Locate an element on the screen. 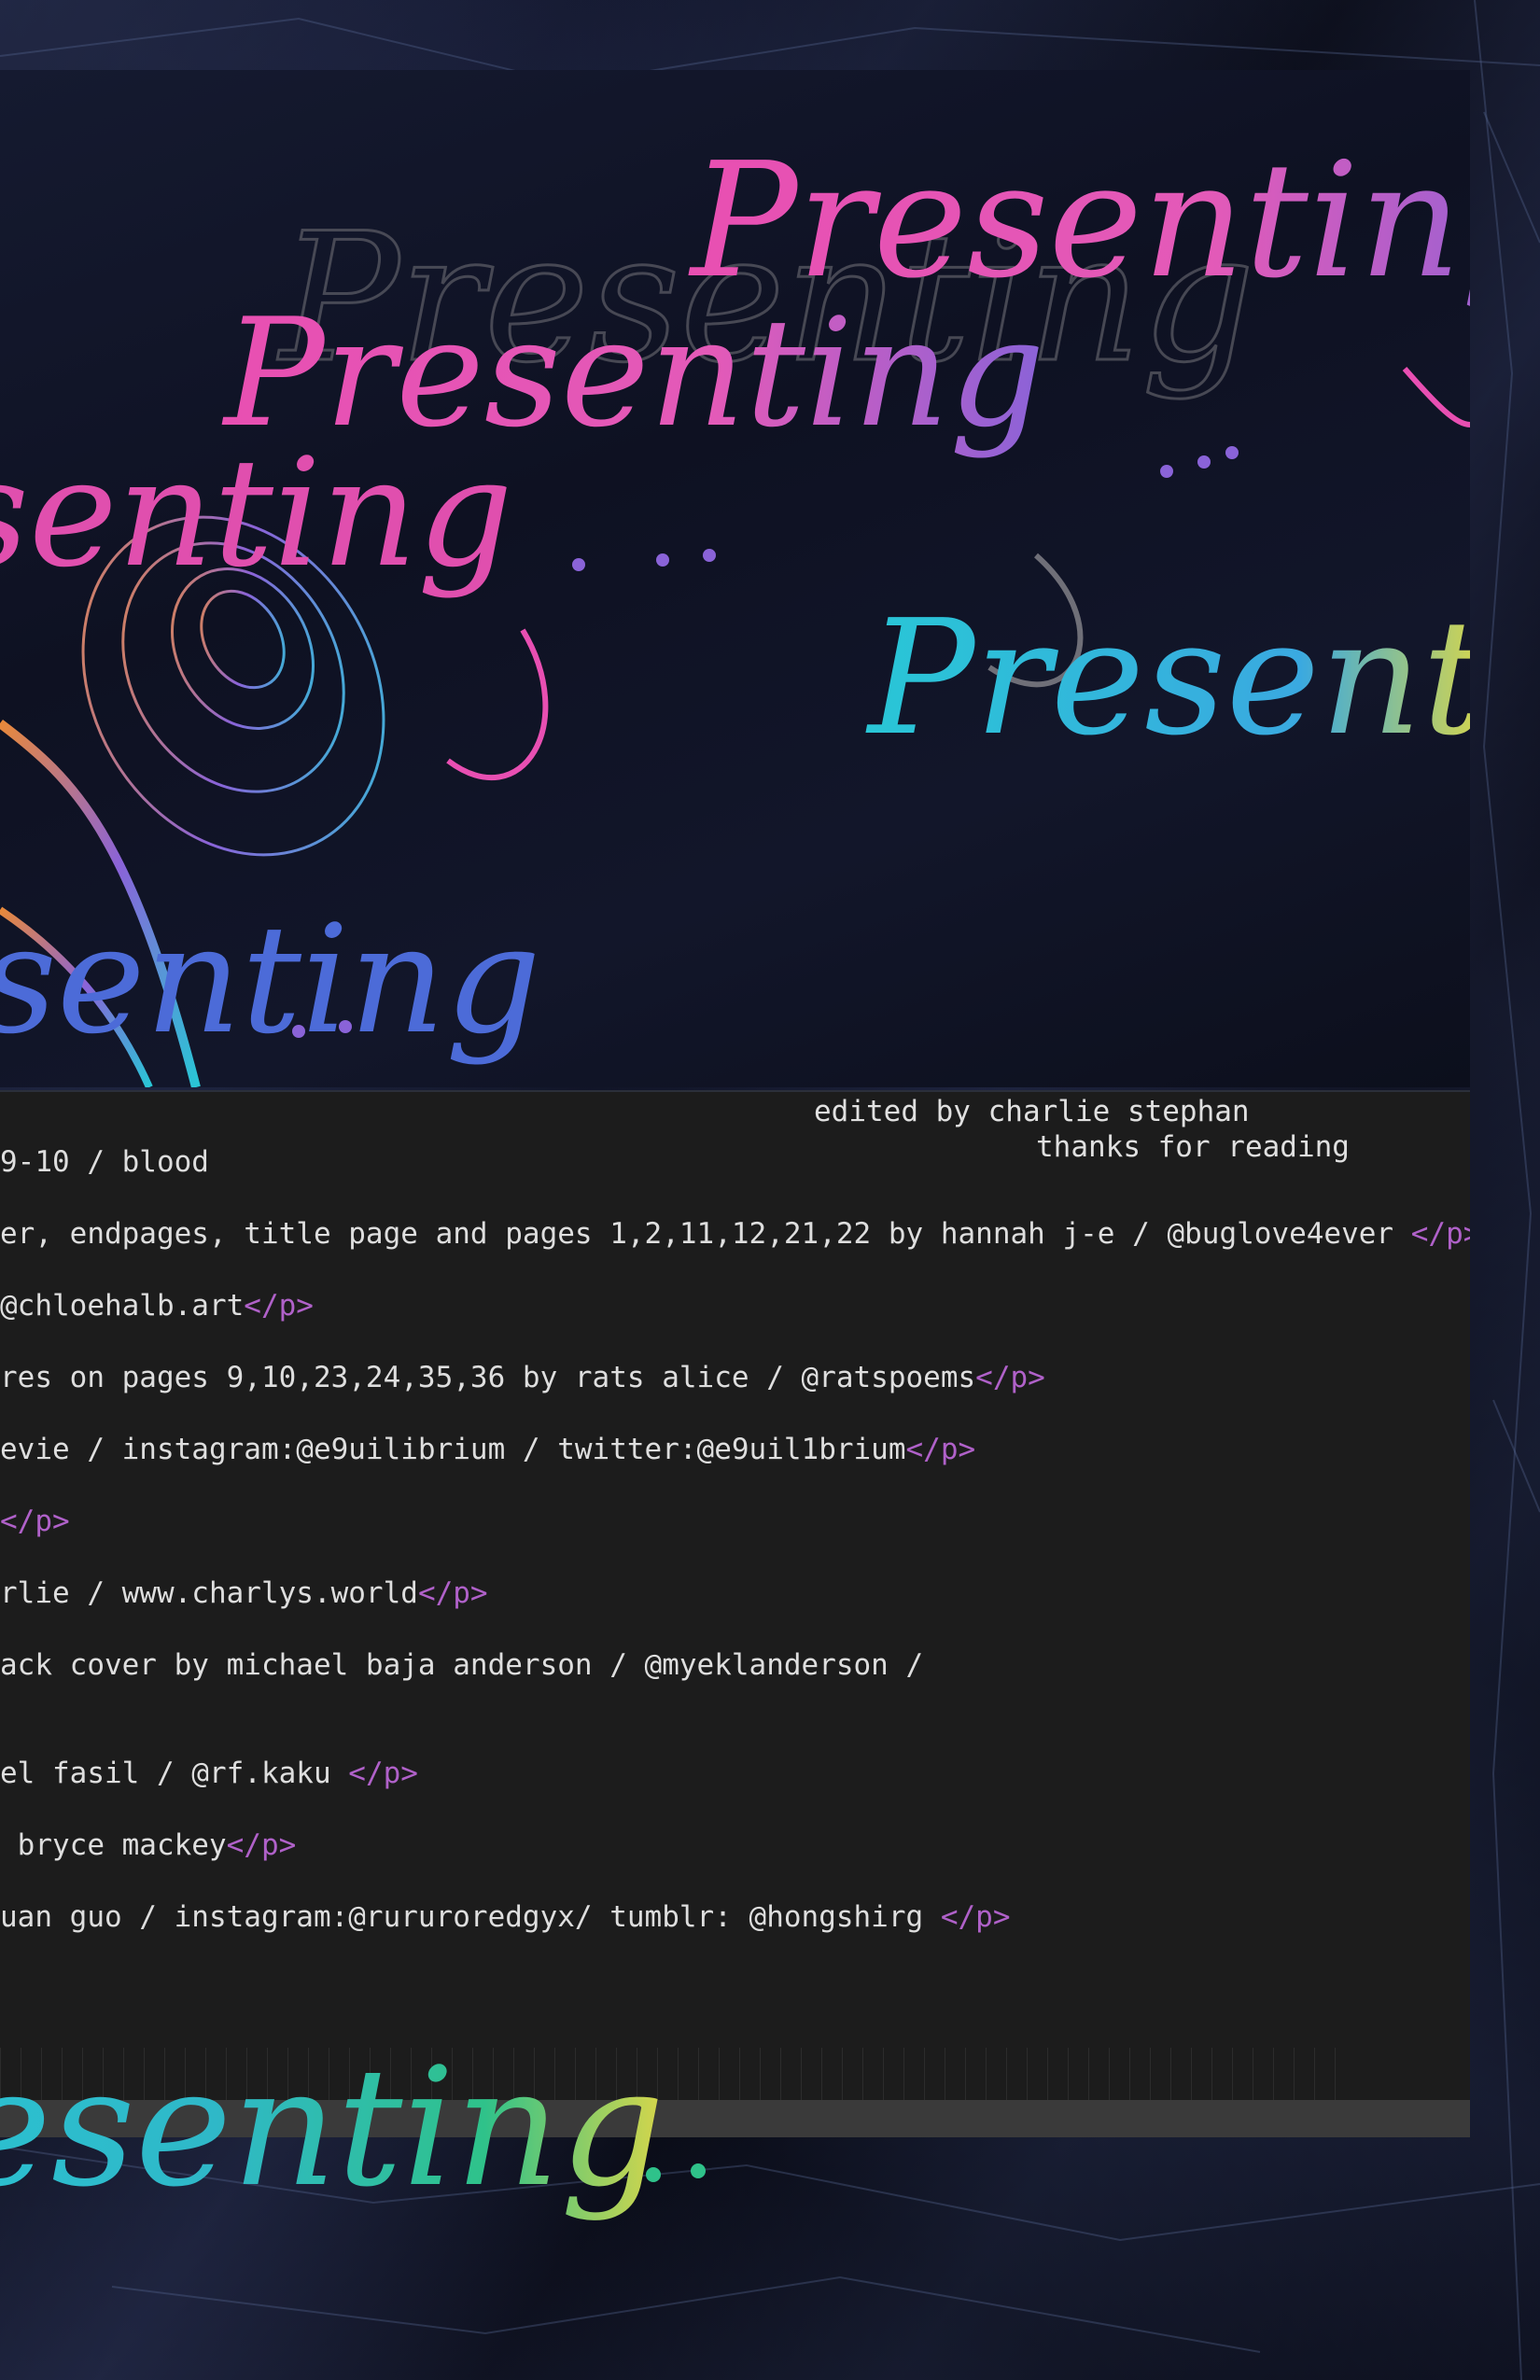 This screenshot has width=1540, height=2380. editor-line: el fasil / @rf.kaku </p> is located at coordinates (209, 1773).